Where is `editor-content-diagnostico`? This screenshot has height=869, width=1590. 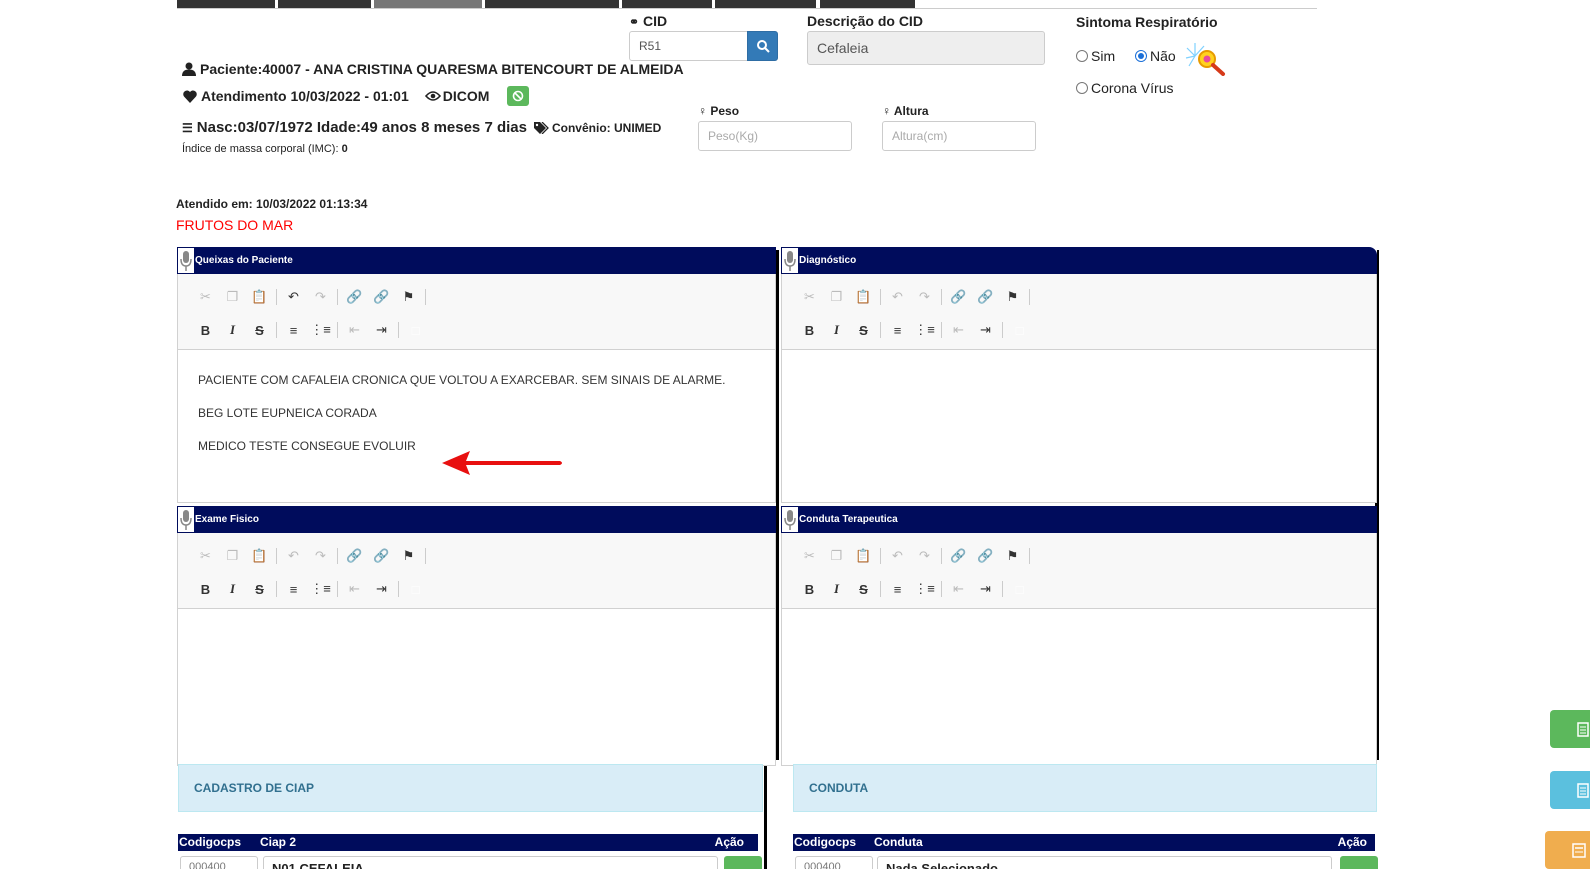
editor-content-diagnostico is located at coordinates (1079, 426).